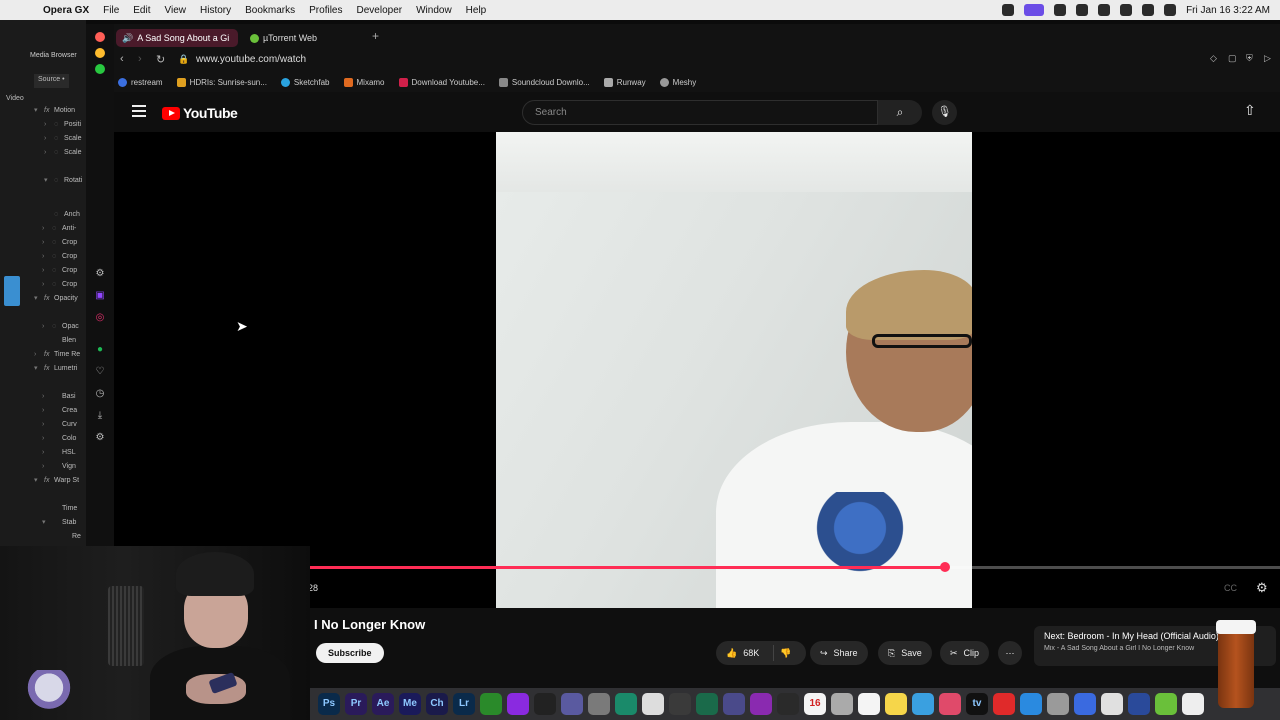  What do you see at coordinates (350, 653) in the screenshot?
I see `subscribe-button: Subscribe` at bounding box center [350, 653].